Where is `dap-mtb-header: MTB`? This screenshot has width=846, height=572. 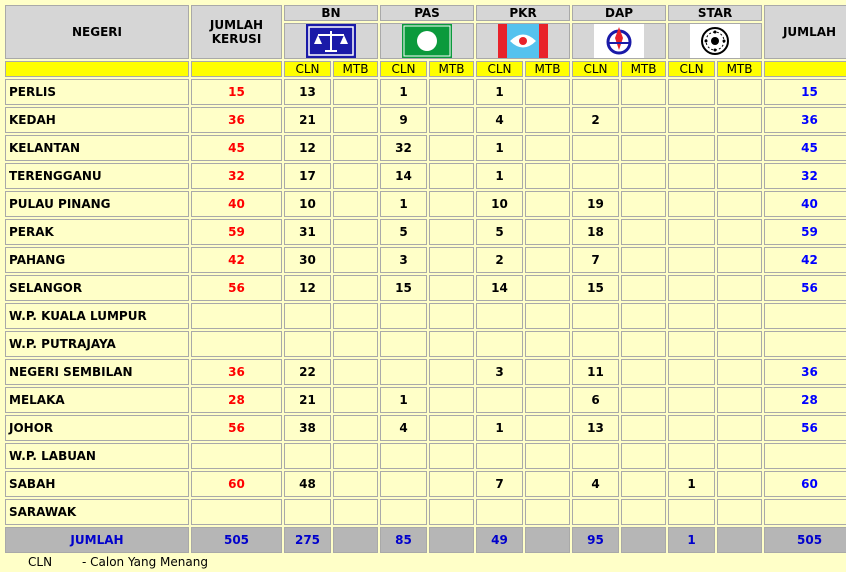 dap-mtb-header: MTB is located at coordinates (644, 69).